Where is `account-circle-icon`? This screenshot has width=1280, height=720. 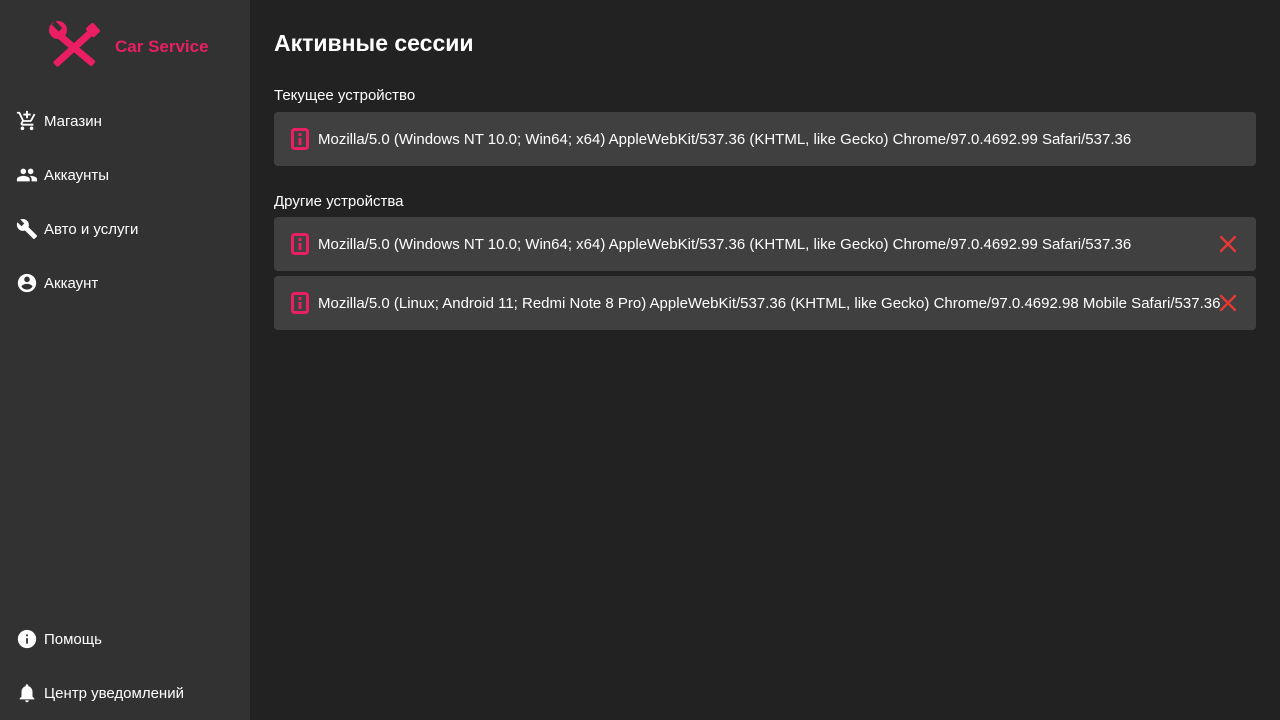
account-circle-icon is located at coordinates (27, 283).